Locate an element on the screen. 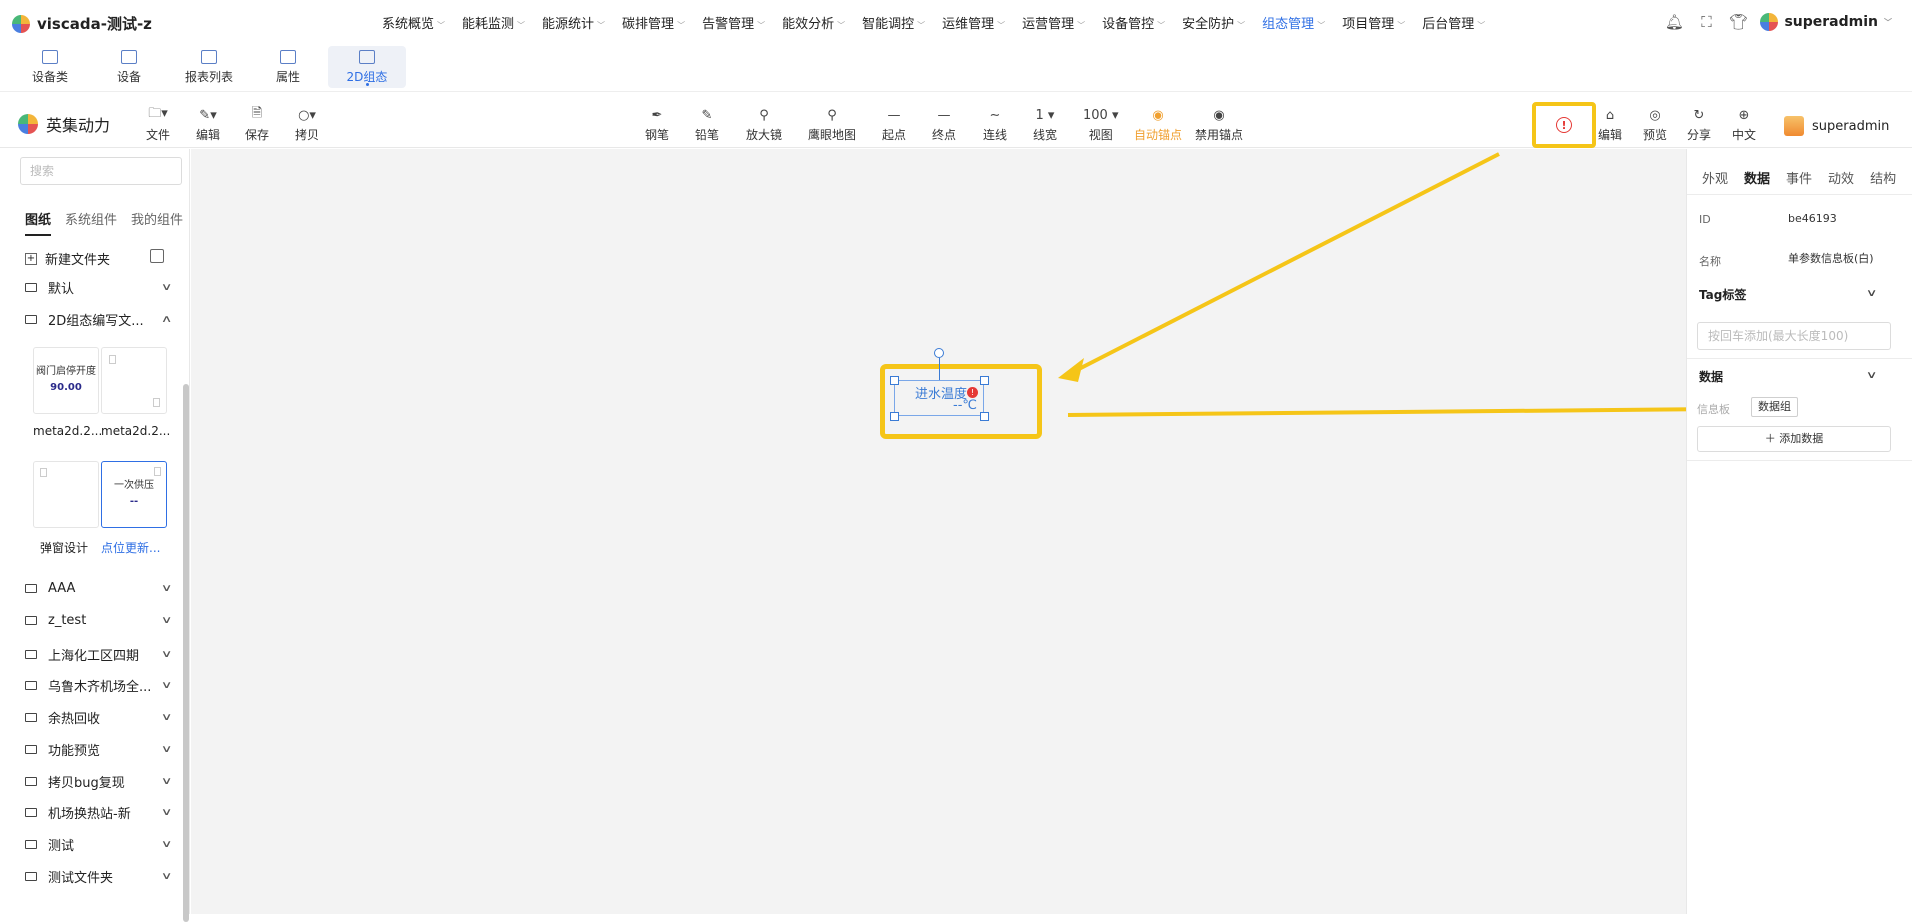 This screenshot has height=922, width=1912. tab-structure: 结构 is located at coordinates (1883, 177).